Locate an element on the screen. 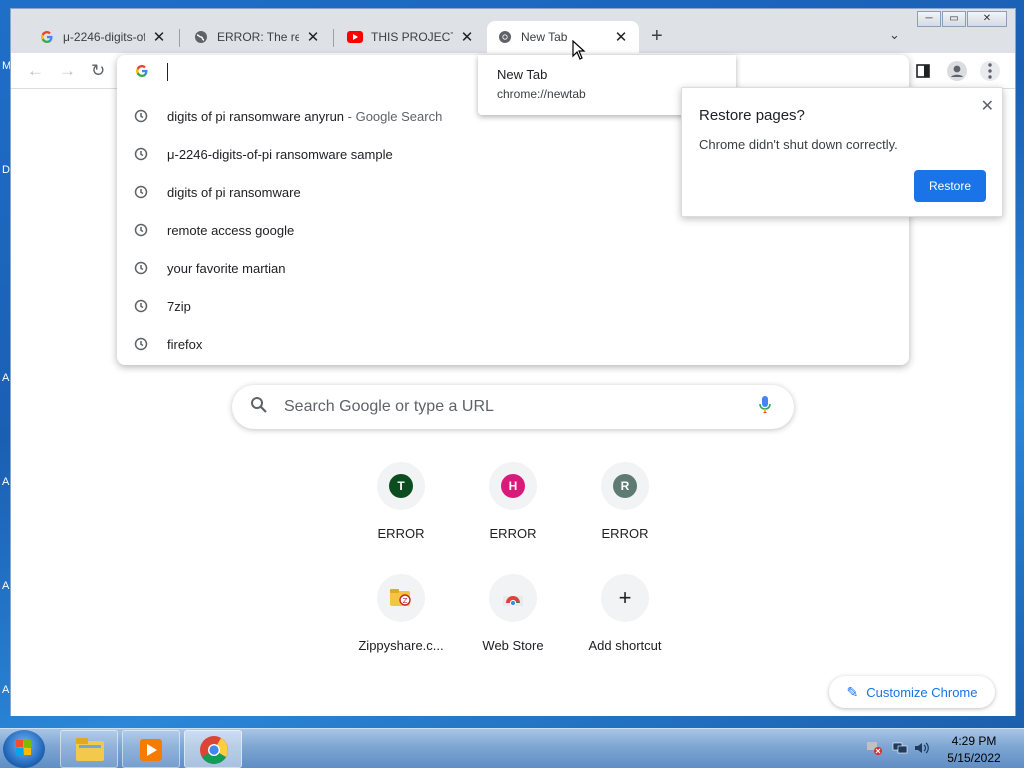  hover-card-title: New Tab is located at coordinates (522, 74).